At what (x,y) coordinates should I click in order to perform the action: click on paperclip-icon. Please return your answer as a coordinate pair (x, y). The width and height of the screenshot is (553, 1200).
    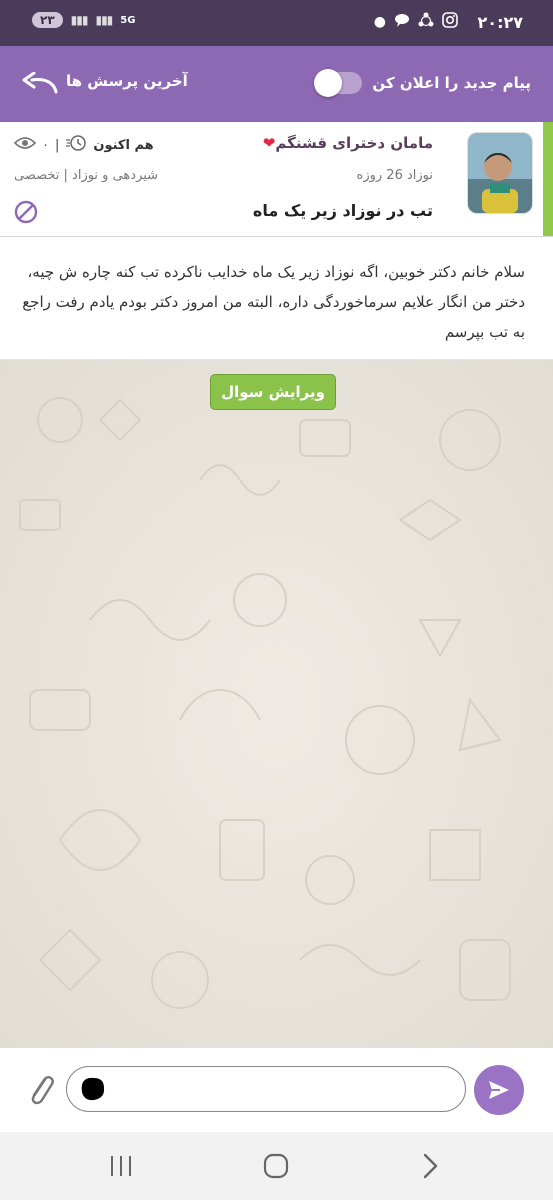
    Looking at the image, I should click on (41, 1091).